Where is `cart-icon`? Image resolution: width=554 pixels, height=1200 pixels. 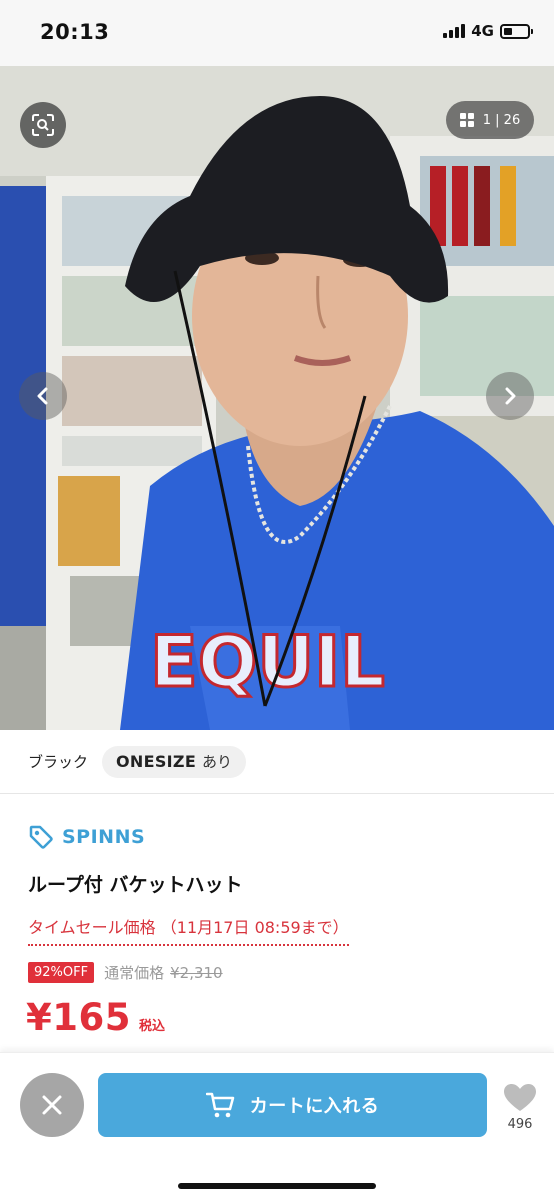
cart-icon is located at coordinates (219, 1105).